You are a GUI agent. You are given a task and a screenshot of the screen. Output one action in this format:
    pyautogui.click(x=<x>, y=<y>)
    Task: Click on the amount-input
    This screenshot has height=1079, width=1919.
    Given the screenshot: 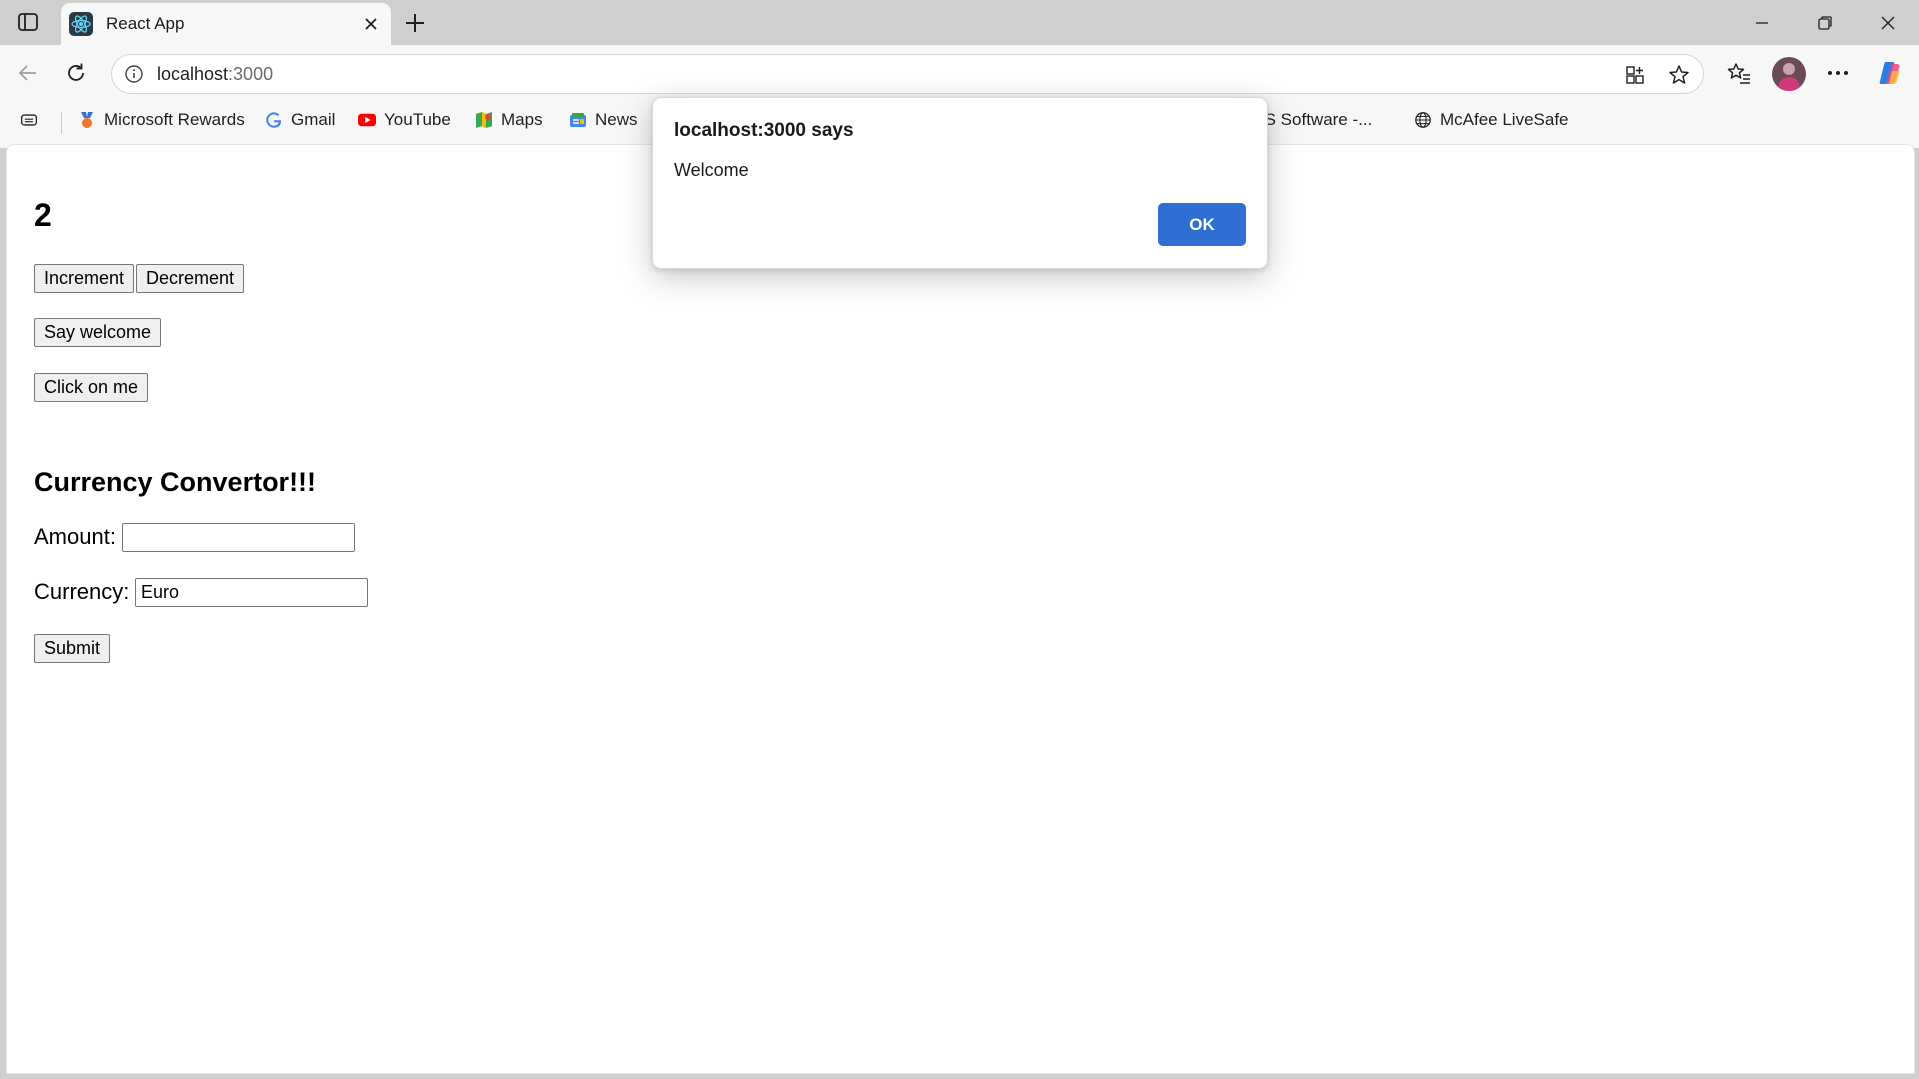 What is the action you would take?
    pyautogui.click(x=238, y=537)
    